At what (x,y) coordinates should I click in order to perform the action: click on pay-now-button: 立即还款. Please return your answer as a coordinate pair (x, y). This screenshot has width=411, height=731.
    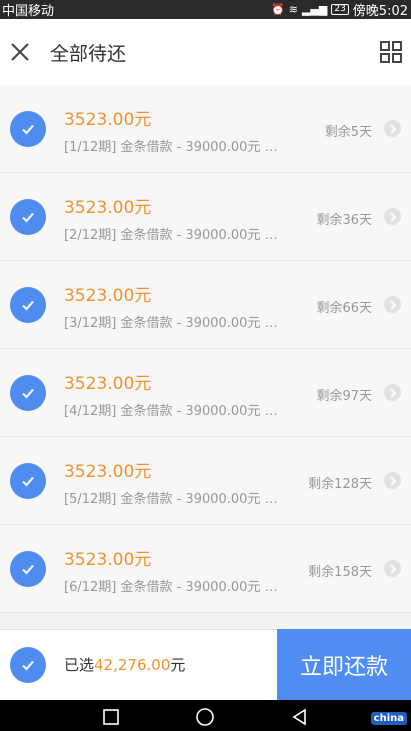
    Looking at the image, I should click on (344, 664).